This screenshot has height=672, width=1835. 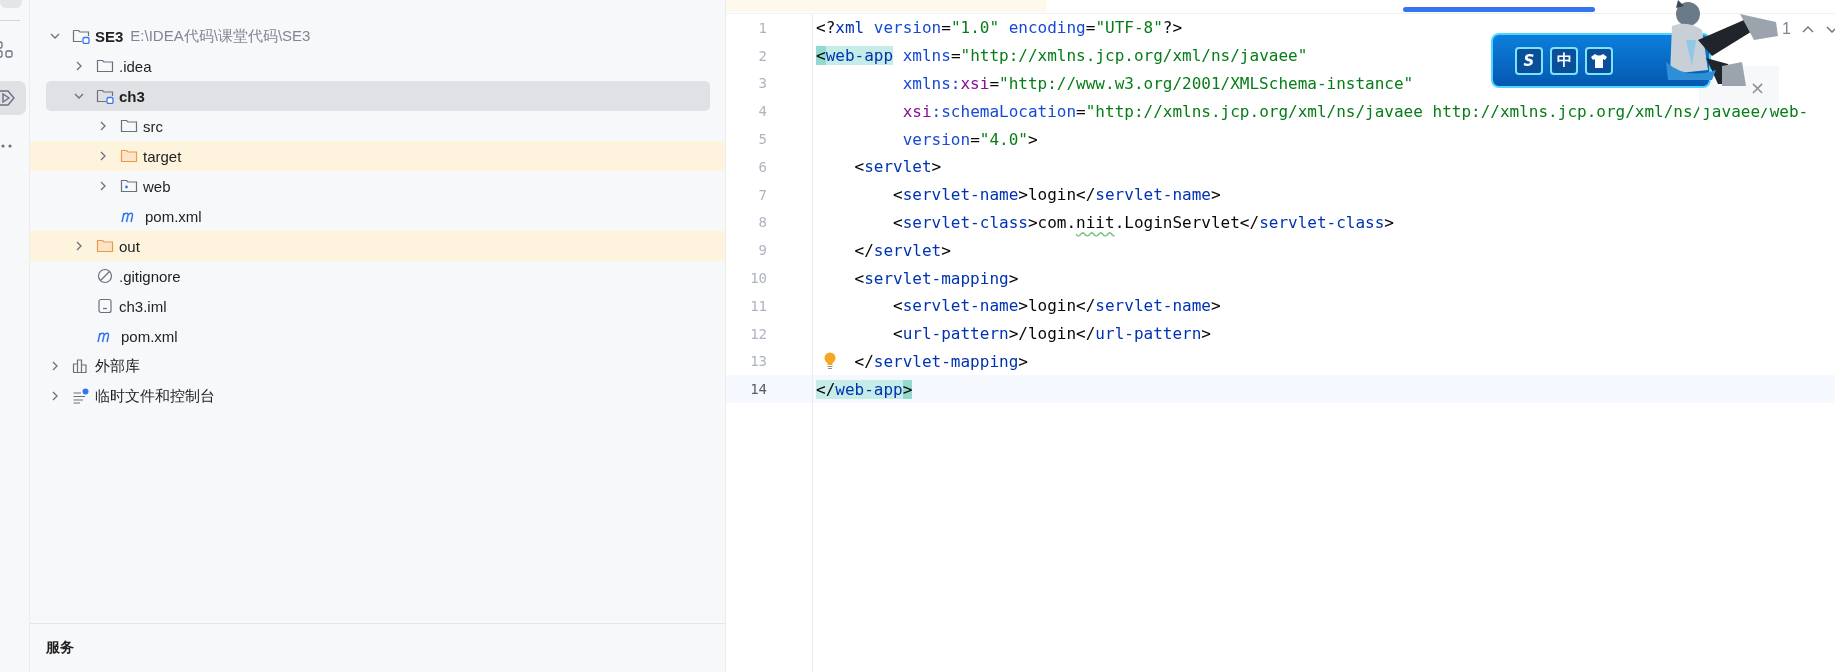 What do you see at coordinates (1830, 29) in the screenshot?
I see `chevron-down-icon` at bounding box center [1830, 29].